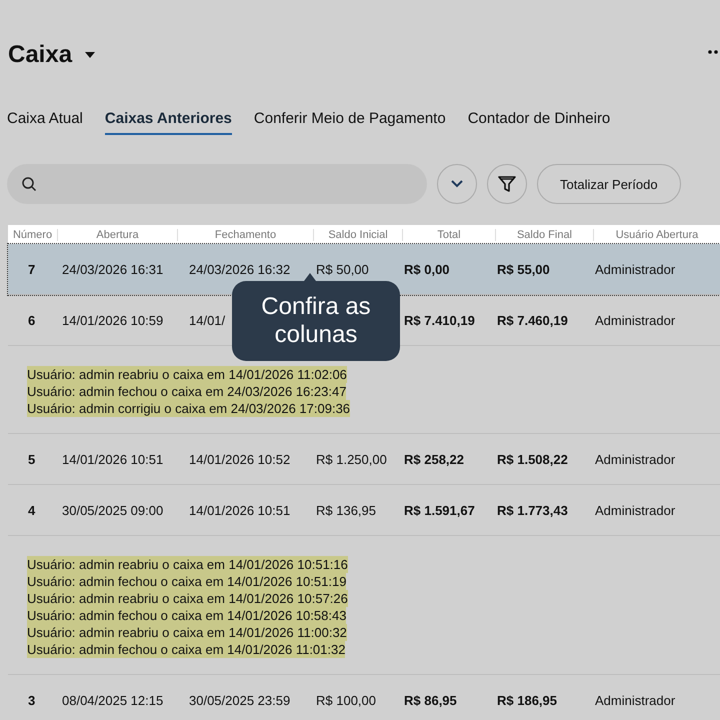 Image resolution: width=720 pixels, height=720 pixels. I want to click on log-entry: Usuário: admin fechou o caixa em 14/01/2026 10:51:19, so click(186, 581).